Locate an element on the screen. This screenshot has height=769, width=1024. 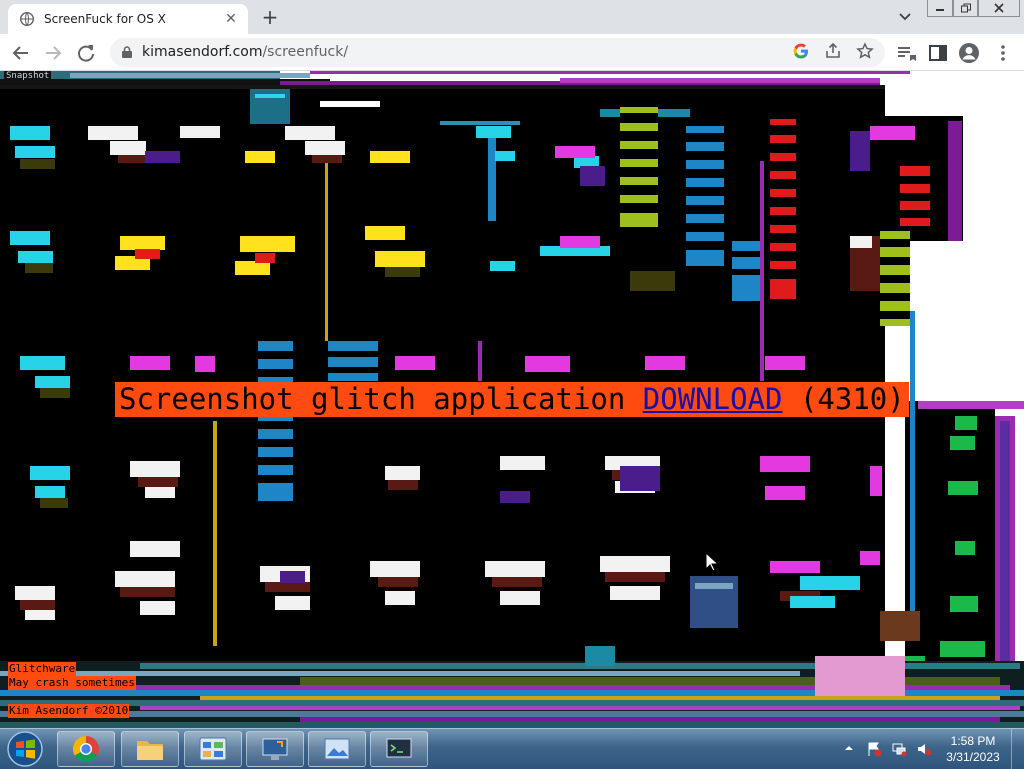
browser-tab: ScreenFuck for OS X ✕ is located at coordinates (128, 19).